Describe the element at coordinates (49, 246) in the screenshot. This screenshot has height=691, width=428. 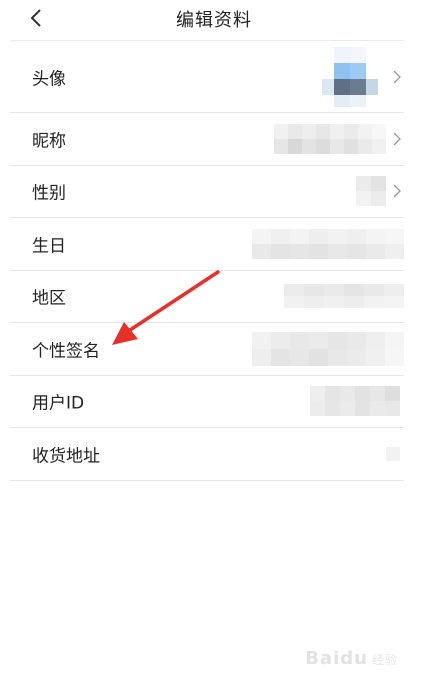
I see `row-label: 生日` at that location.